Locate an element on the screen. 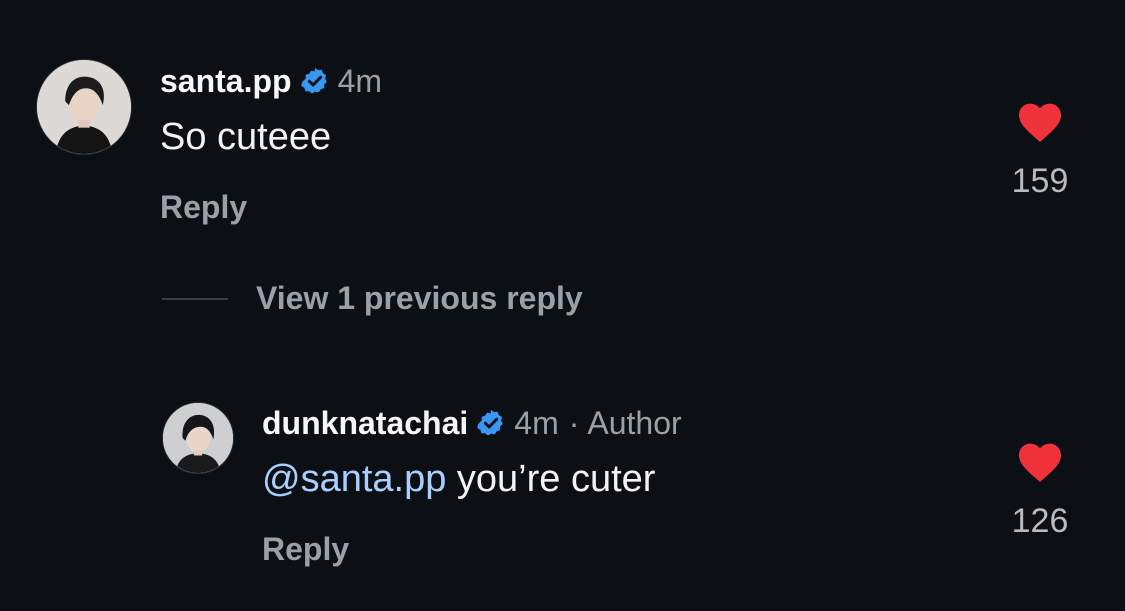 The image size is (1125, 611). thread-divider is located at coordinates (195, 298).